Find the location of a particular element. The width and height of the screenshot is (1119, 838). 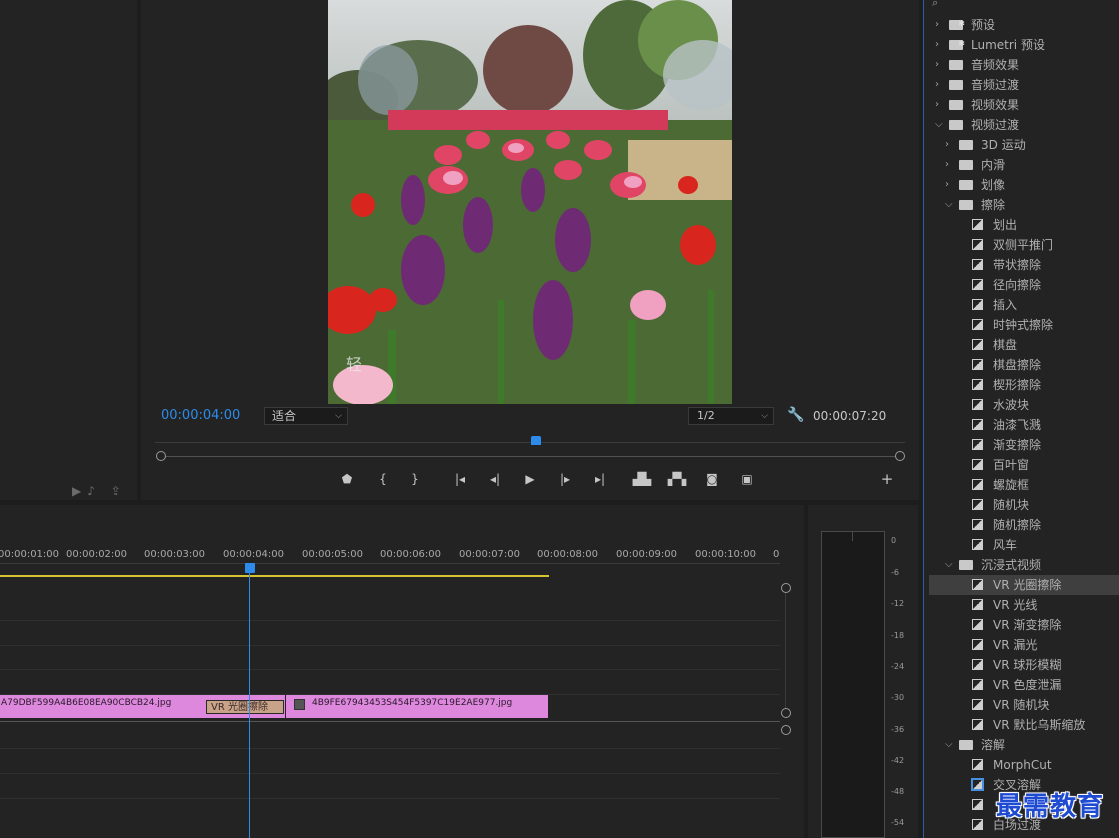

effect-item: VR 色度泄漏 is located at coordinates (1024, 685).